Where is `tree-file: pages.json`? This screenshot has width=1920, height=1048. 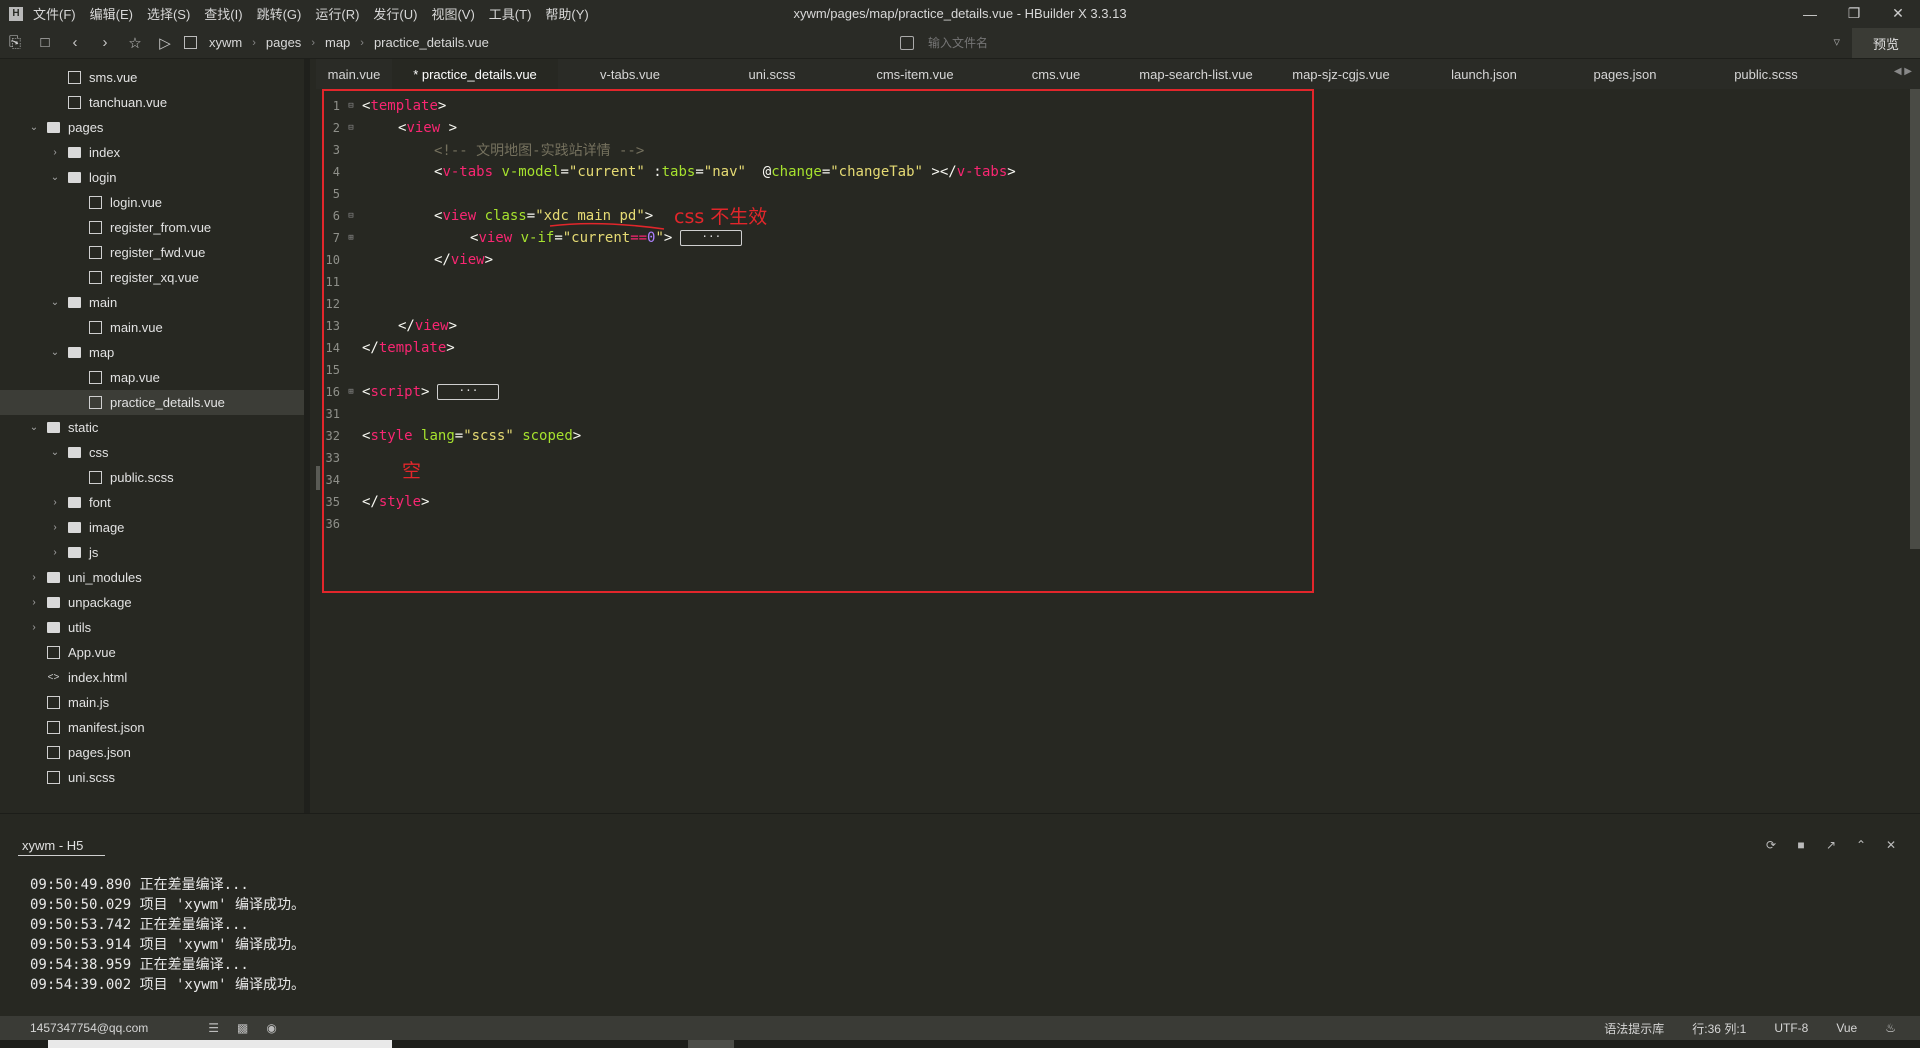 tree-file: pages.json is located at coordinates (152, 752).